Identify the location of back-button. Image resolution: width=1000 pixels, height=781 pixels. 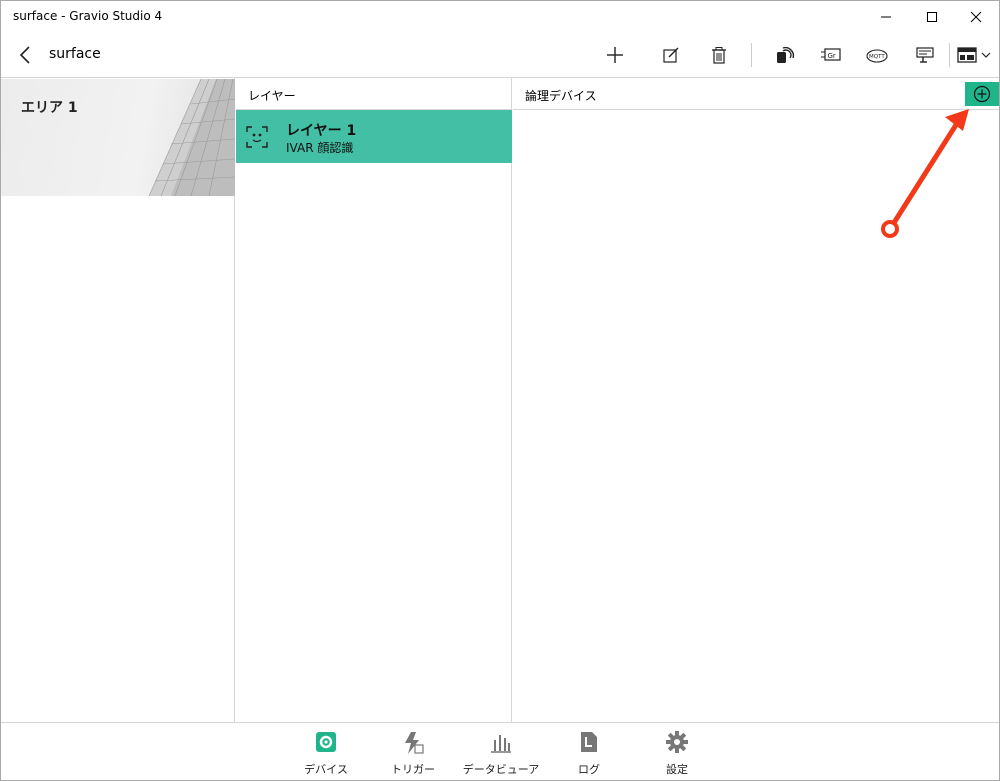
(25, 55).